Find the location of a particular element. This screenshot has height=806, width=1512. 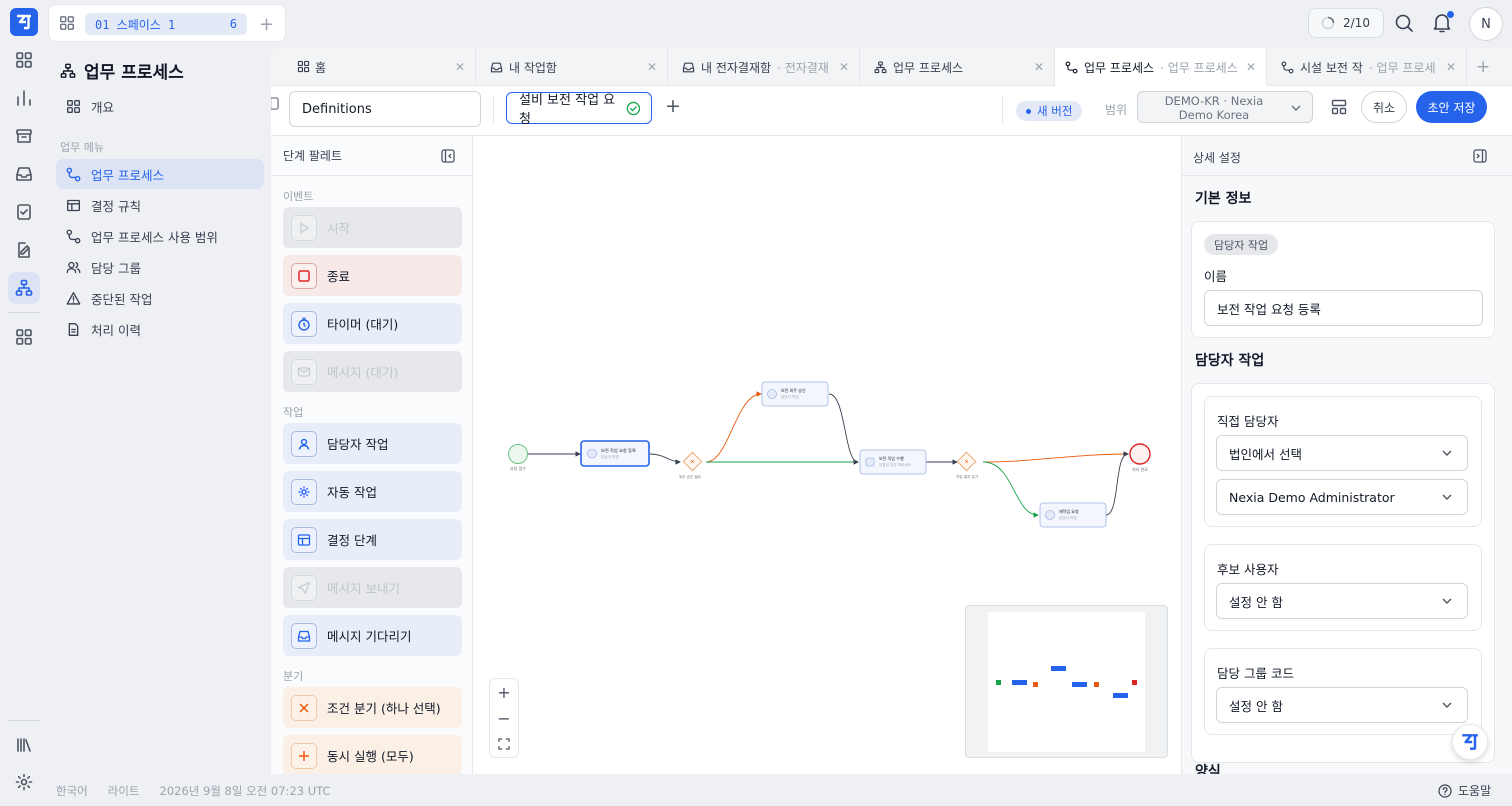

space-tab-active: 01 스페이스 1 6 is located at coordinates (166, 24).